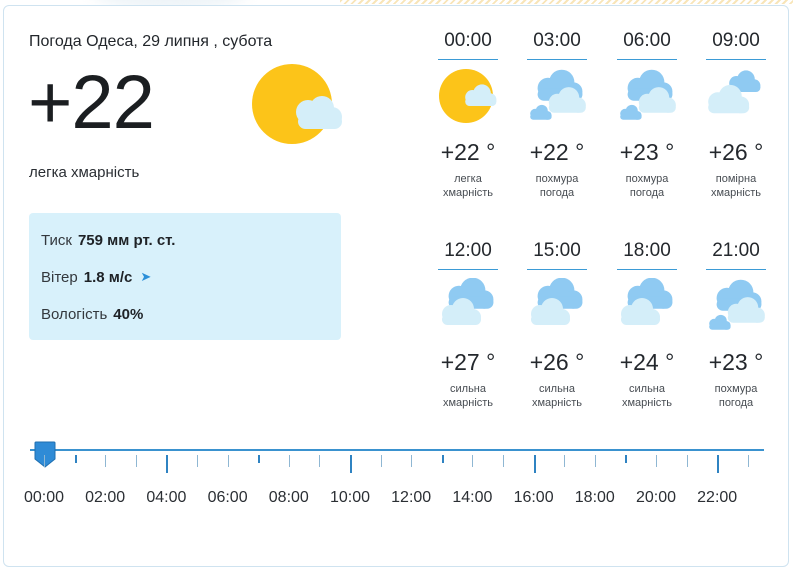  I want to click on hour-time: 21:00, so click(736, 250).